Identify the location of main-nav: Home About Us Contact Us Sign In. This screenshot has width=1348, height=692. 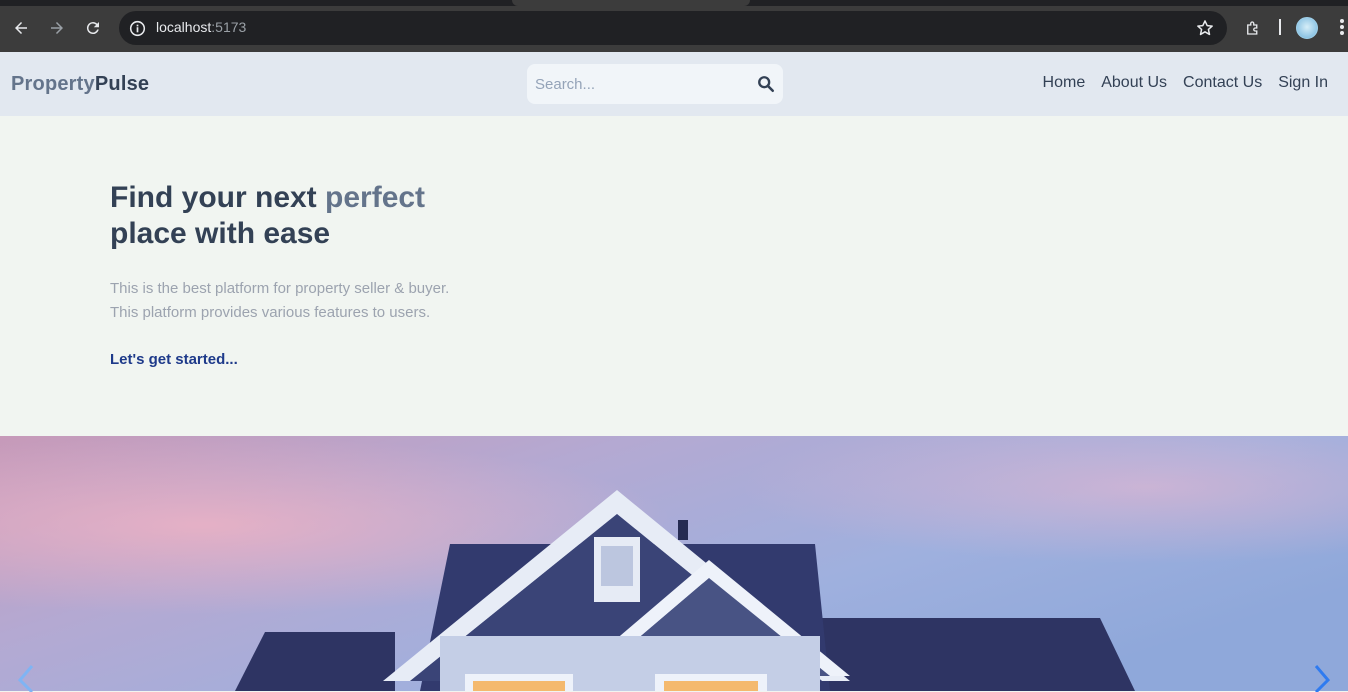
(1185, 83).